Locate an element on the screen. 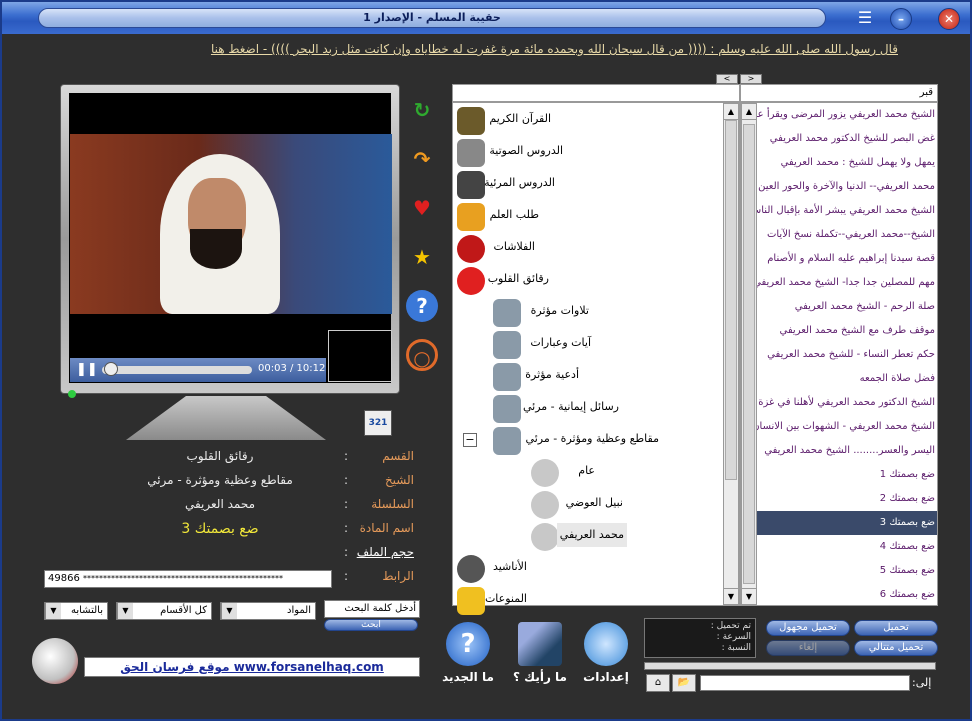 The width and height of the screenshot is (972, 721). link-id: 49866 is located at coordinates (64, 578).